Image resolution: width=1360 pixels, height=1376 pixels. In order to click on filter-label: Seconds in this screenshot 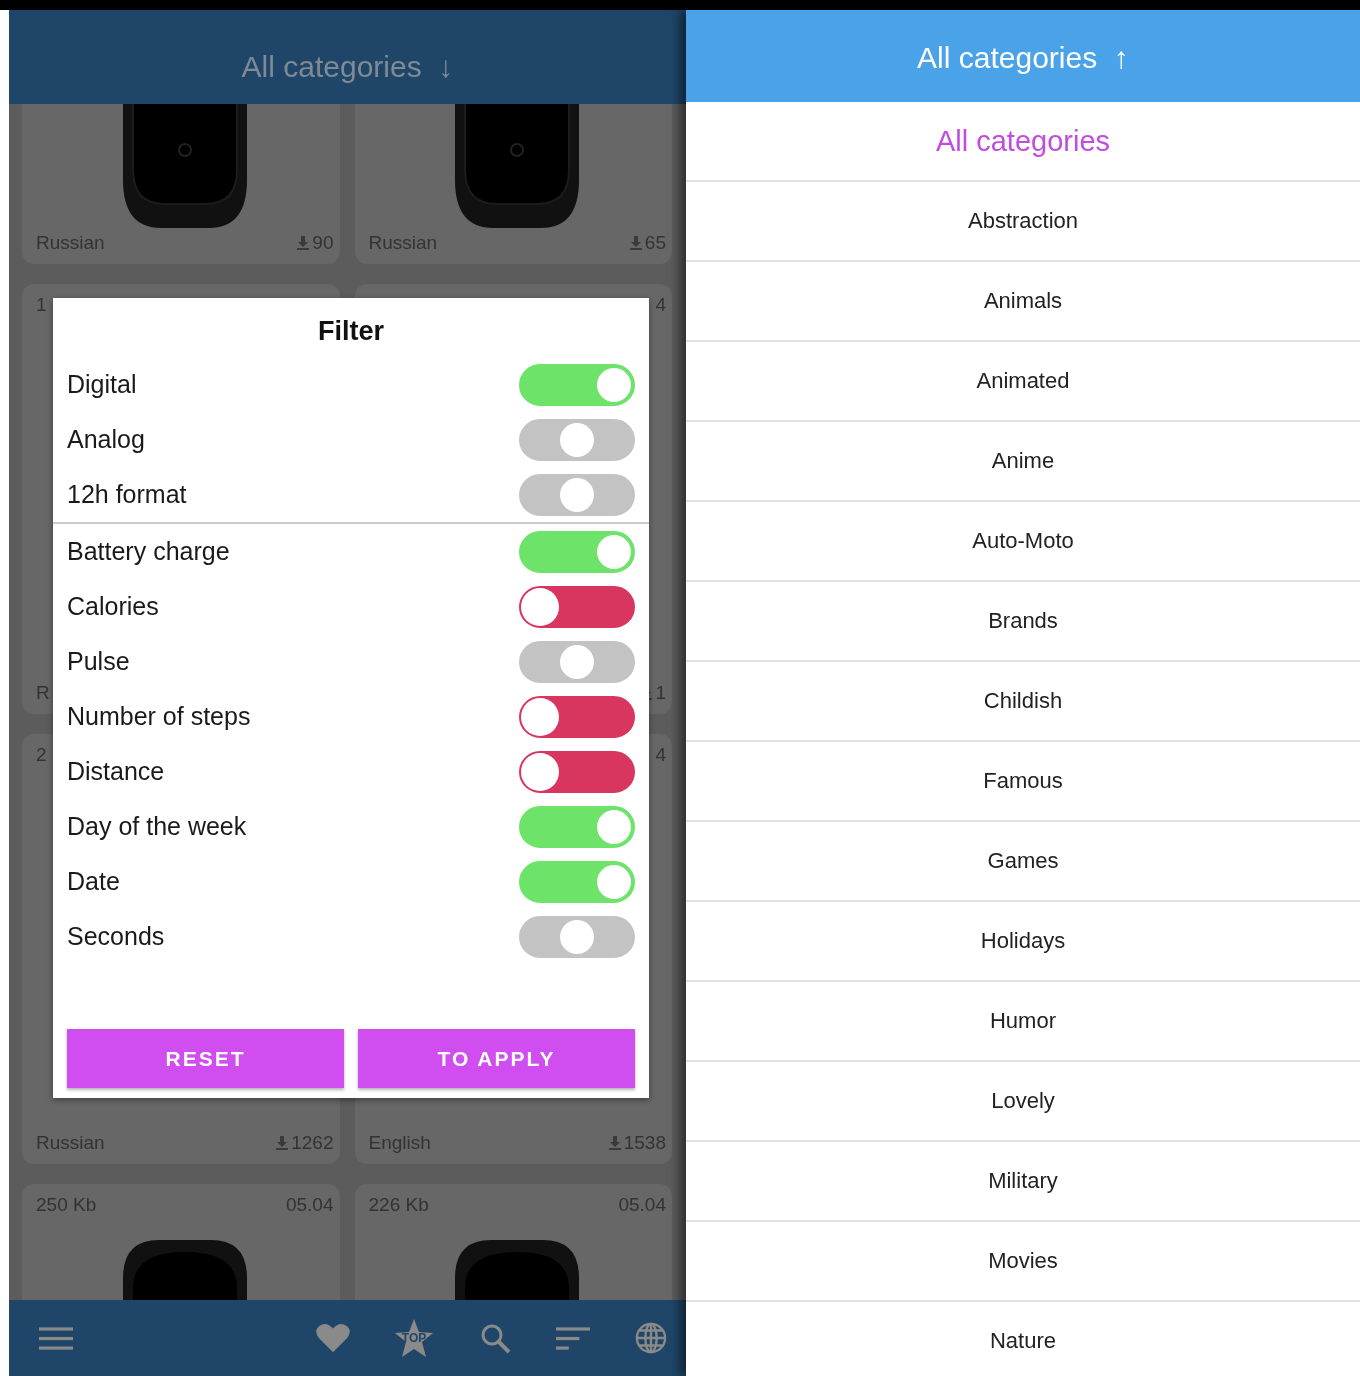, I will do `click(116, 936)`.